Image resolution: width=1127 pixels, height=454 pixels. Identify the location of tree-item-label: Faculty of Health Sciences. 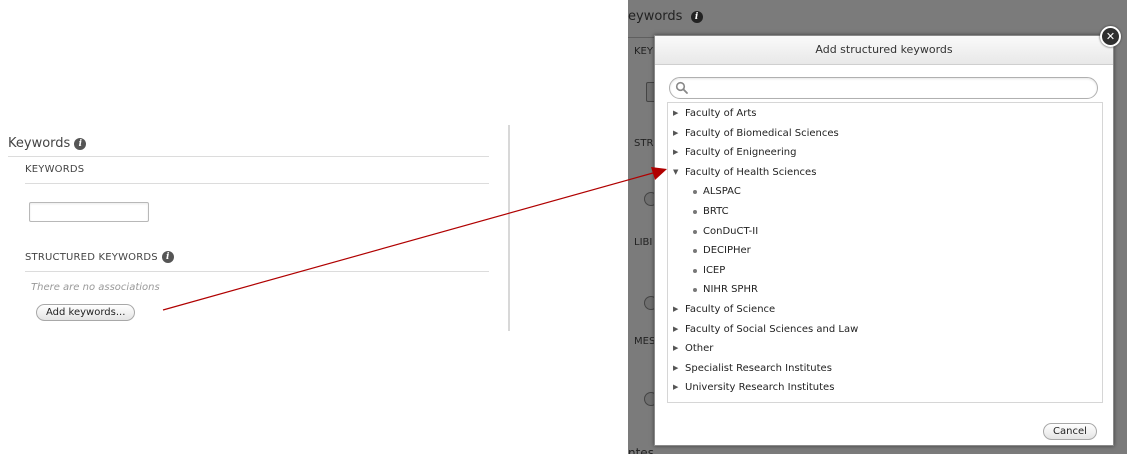
(751, 172).